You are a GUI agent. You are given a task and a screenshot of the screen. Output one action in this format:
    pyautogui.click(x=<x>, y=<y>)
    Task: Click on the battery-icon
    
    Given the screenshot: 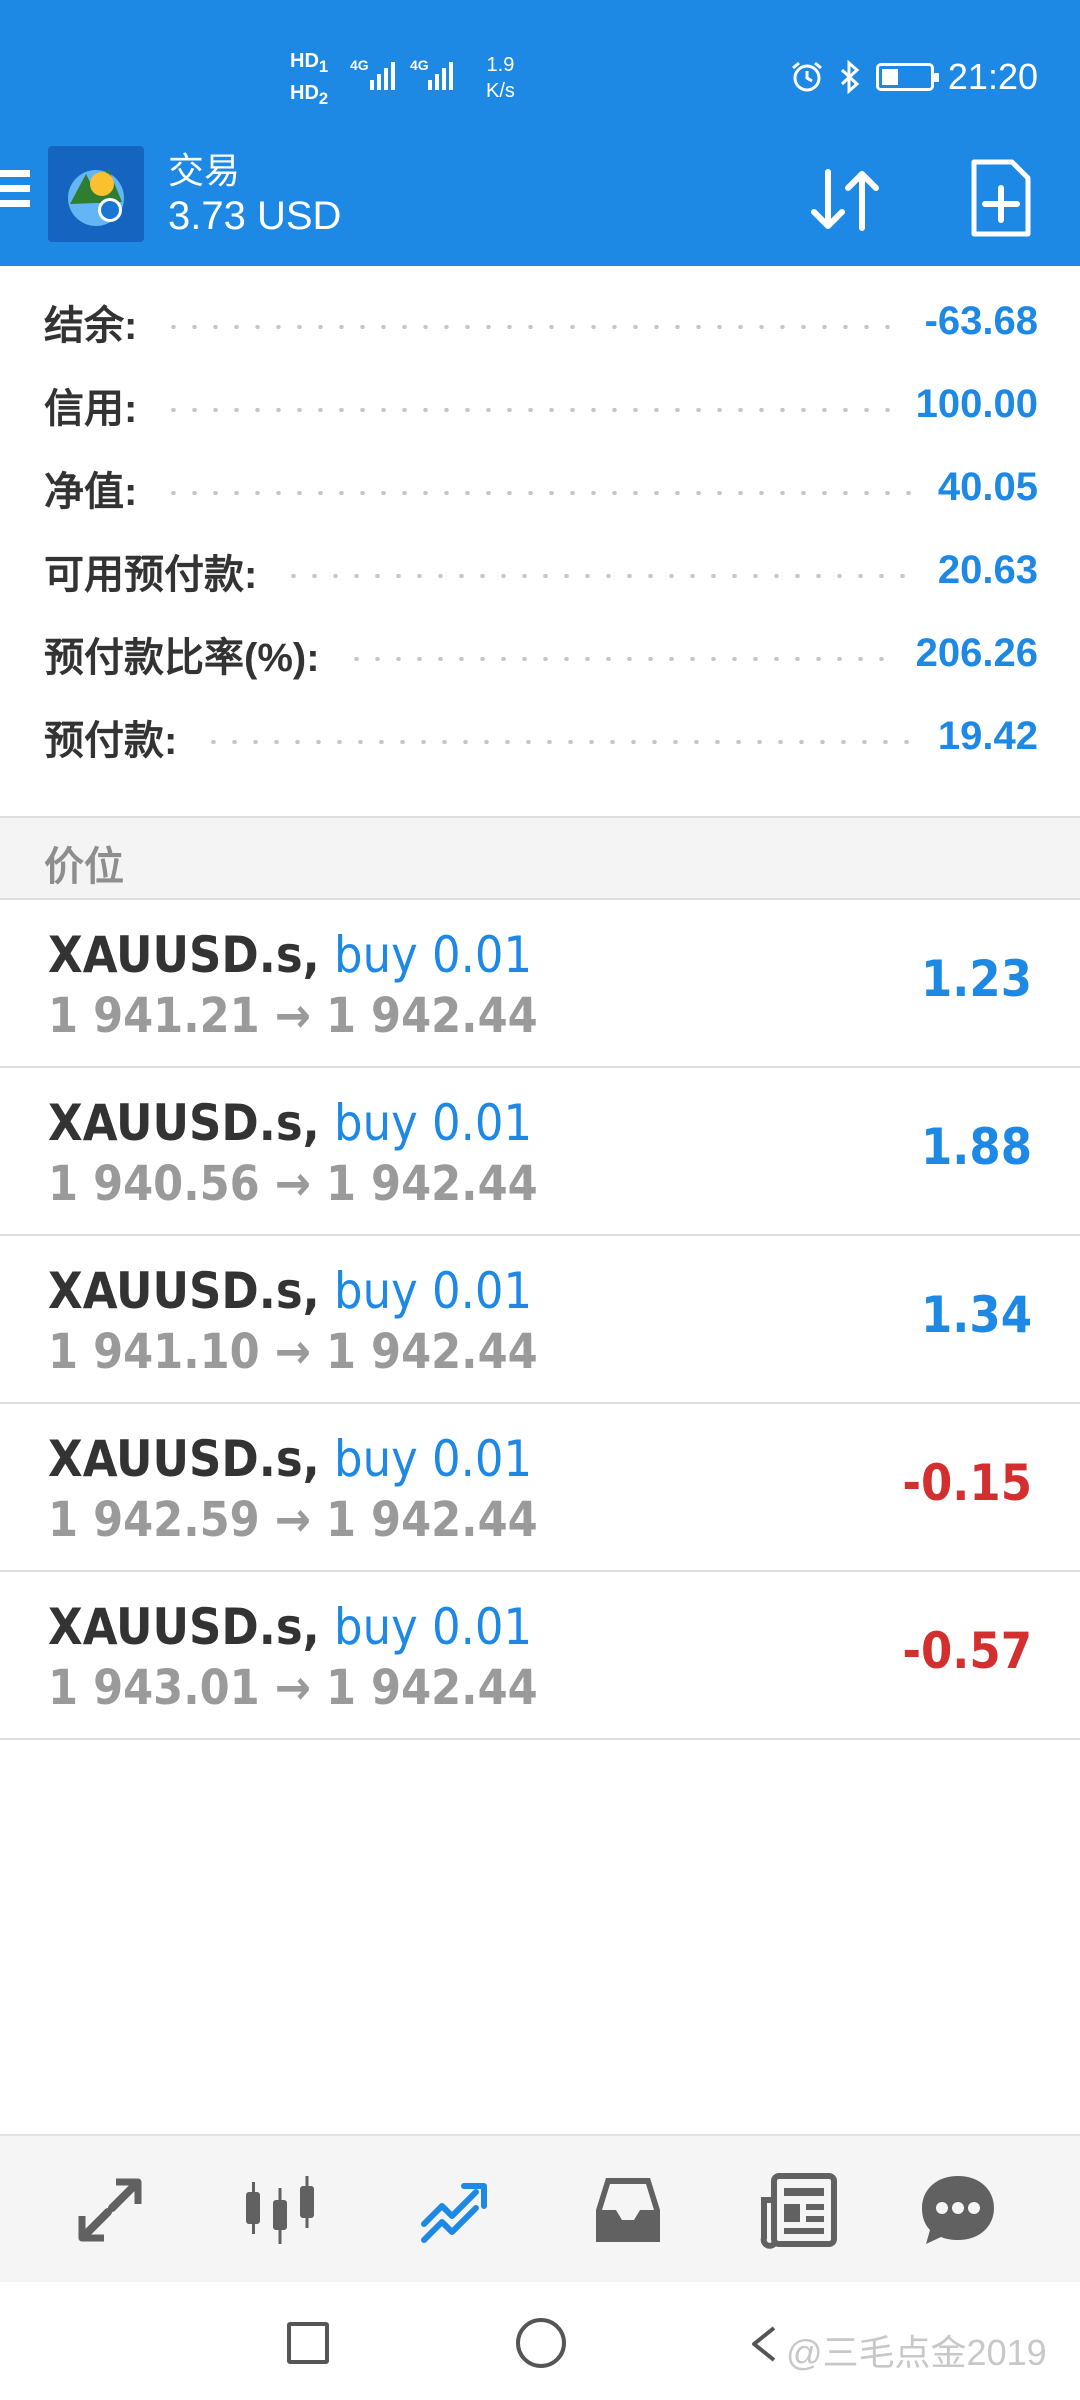 What is the action you would take?
    pyautogui.click(x=907, y=77)
    